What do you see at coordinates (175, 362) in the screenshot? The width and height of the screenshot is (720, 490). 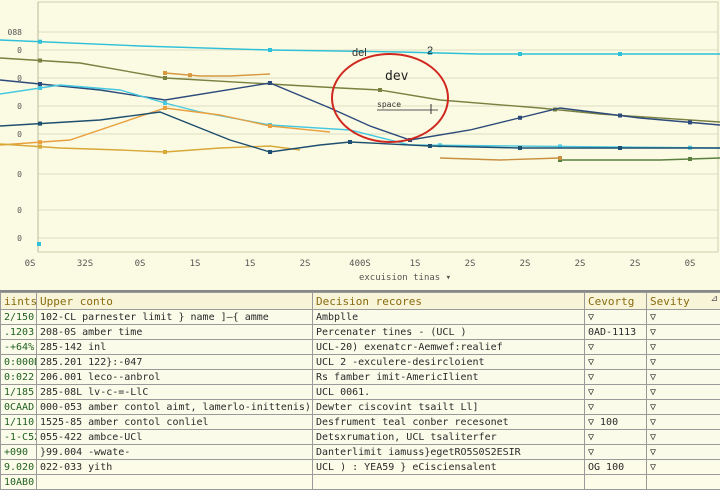 I see `table-cell: 285.201 122}:-047` at bounding box center [175, 362].